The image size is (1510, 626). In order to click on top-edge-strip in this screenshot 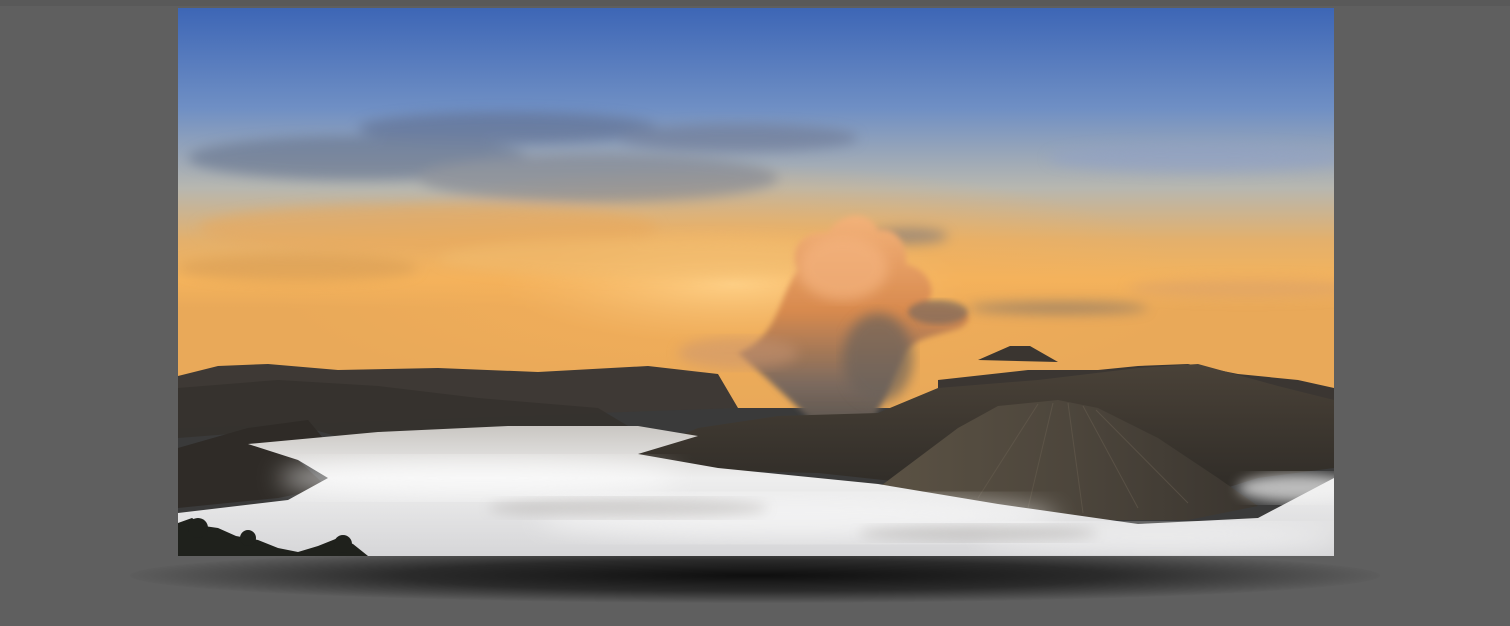, I will do `click(755, 3)`.